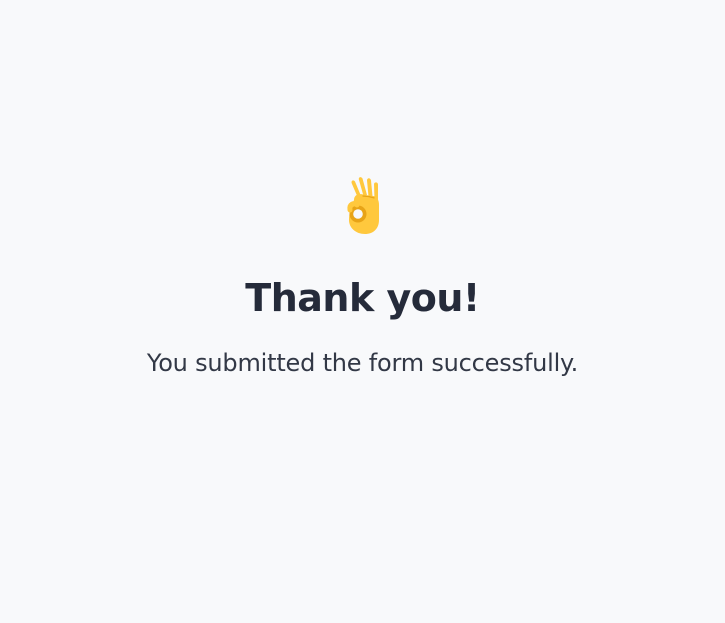  Describe the element at coordinates (362, 298) in the screenshot. I see `page-title: Thank you!` at that location.